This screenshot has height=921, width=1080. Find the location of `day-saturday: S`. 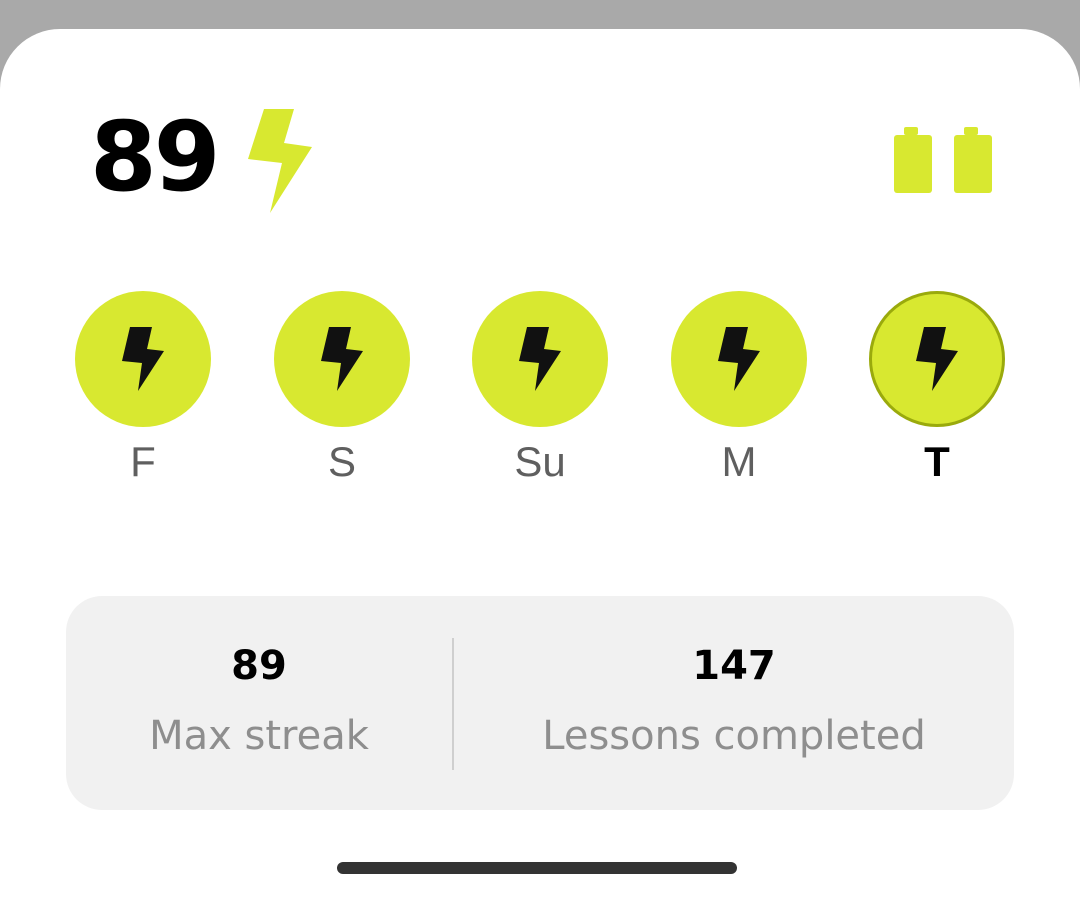

day-saturday: S is located at coordinates (342, 387).